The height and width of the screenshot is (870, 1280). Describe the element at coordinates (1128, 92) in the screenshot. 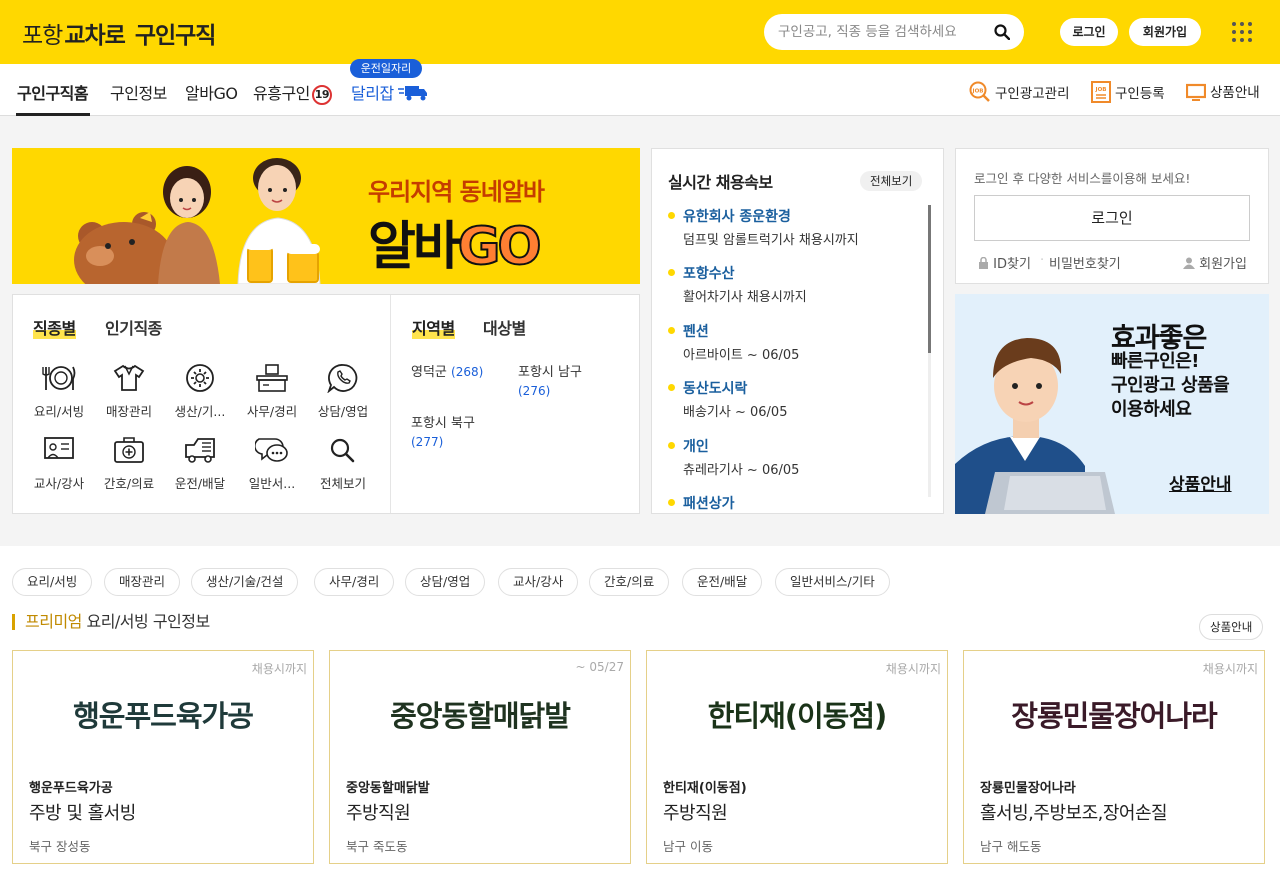

I see `job-register-link: JOB 구인등록` at that location.